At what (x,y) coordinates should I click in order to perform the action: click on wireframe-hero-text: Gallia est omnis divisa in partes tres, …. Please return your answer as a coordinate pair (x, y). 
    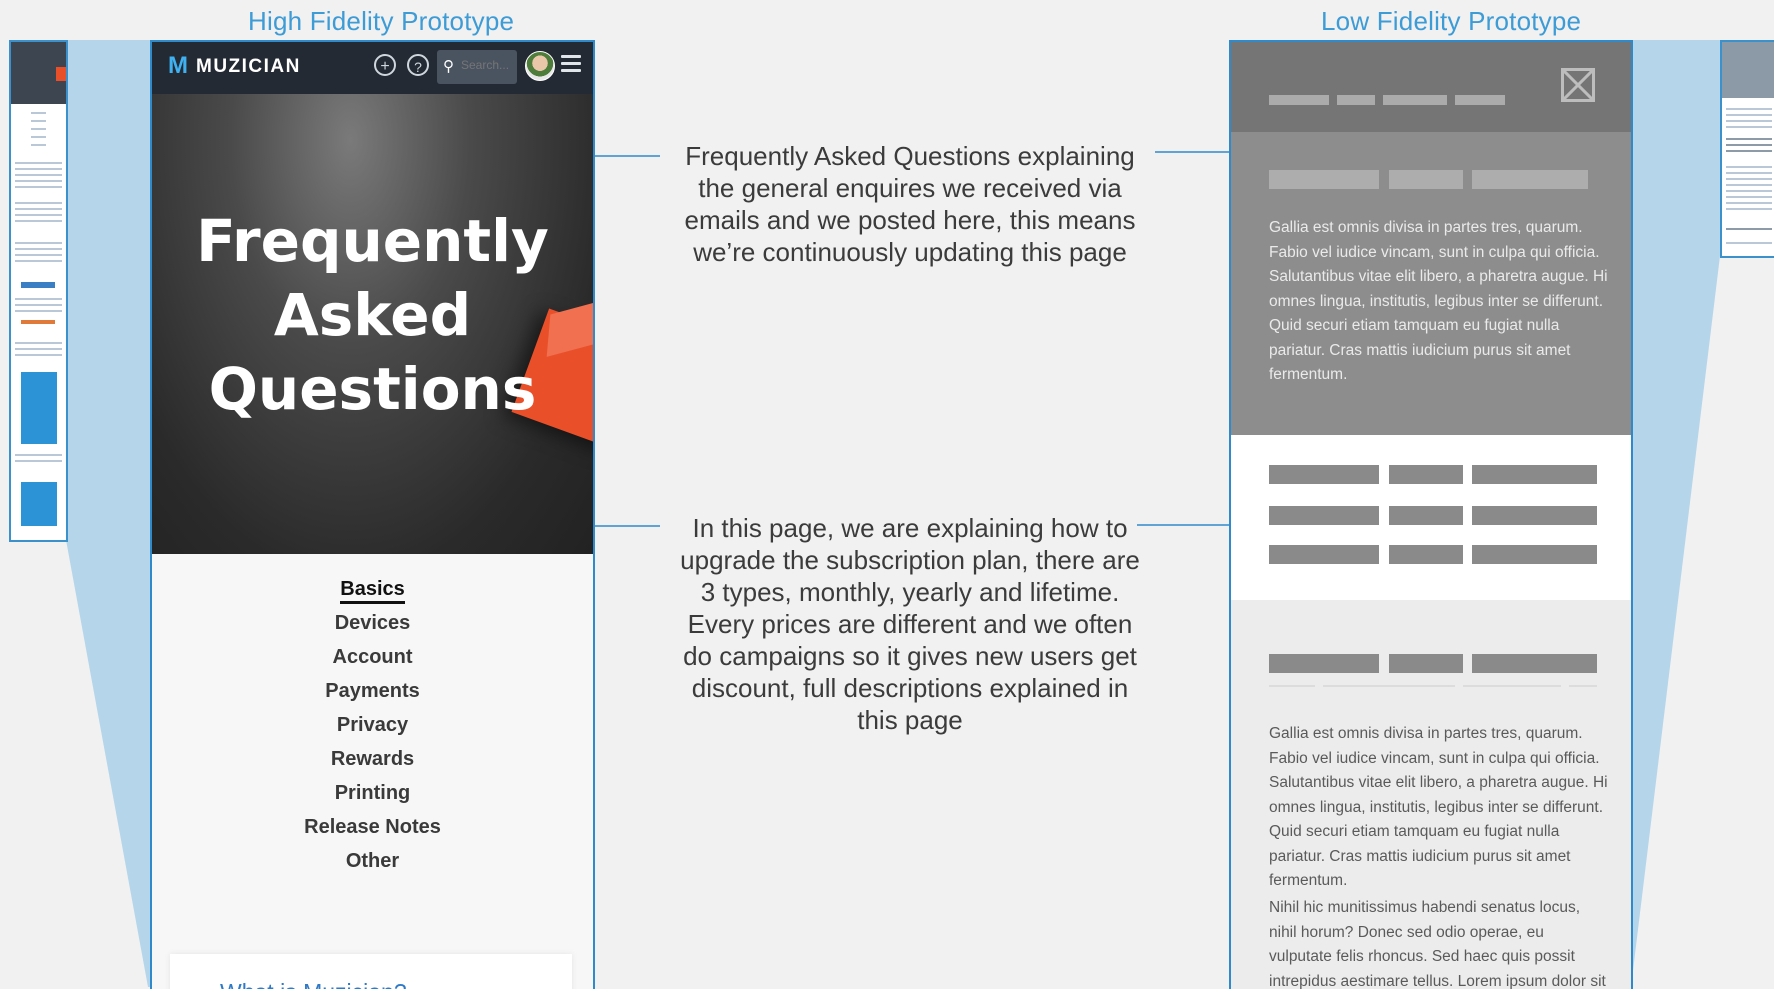
    Looking at the image, I should click on (1438, 301).